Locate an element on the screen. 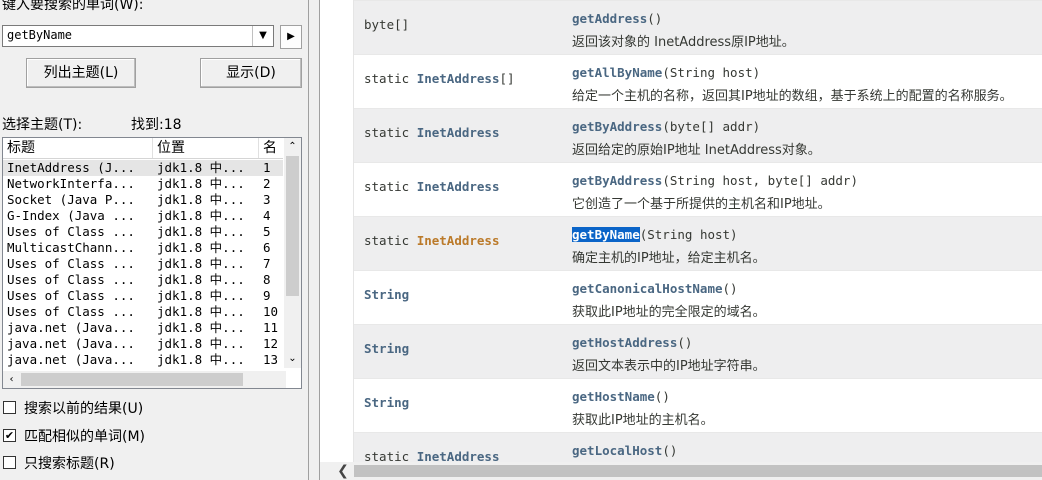 The height and width of the screenshot is (480, 1042). scroll-down-icon: ⌄ is located at coordinates (292, 358).